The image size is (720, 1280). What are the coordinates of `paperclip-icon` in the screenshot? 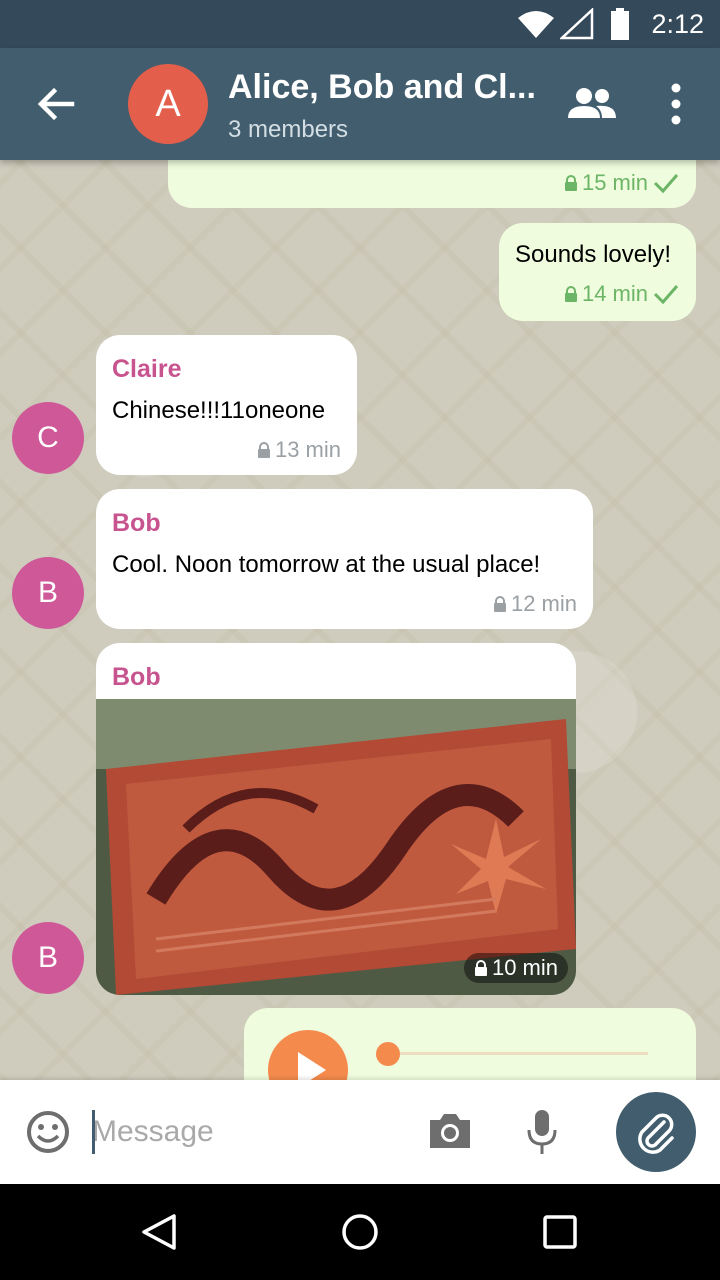 It's located at (656, 1133).